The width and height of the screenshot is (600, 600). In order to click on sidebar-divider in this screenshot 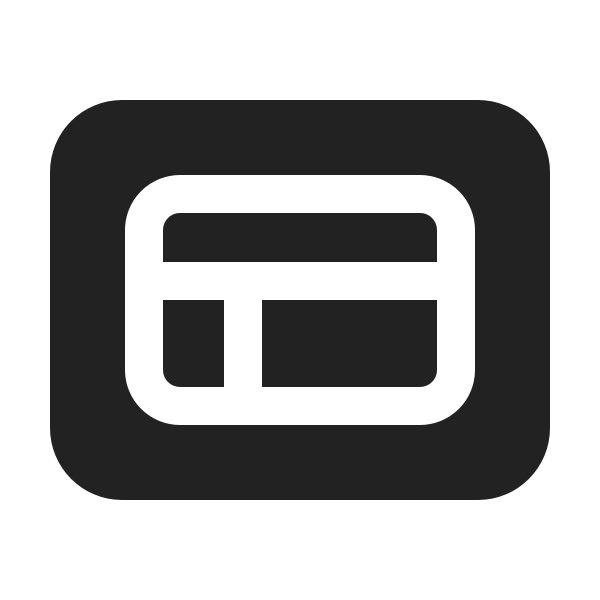, I will do `click(243, 335)`.